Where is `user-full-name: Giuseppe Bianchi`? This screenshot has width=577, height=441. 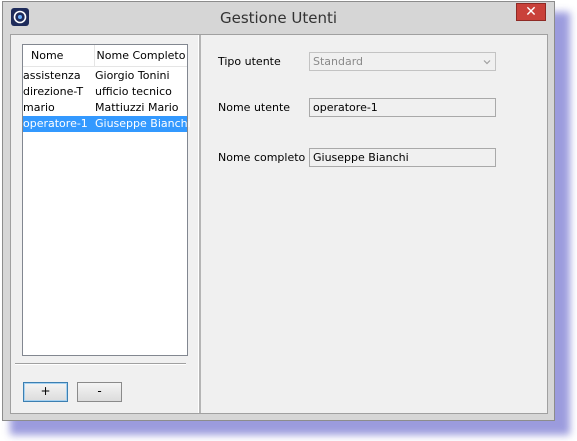
user-full-name: Giuseppe Bianchi is located at coordinates (143, 123).